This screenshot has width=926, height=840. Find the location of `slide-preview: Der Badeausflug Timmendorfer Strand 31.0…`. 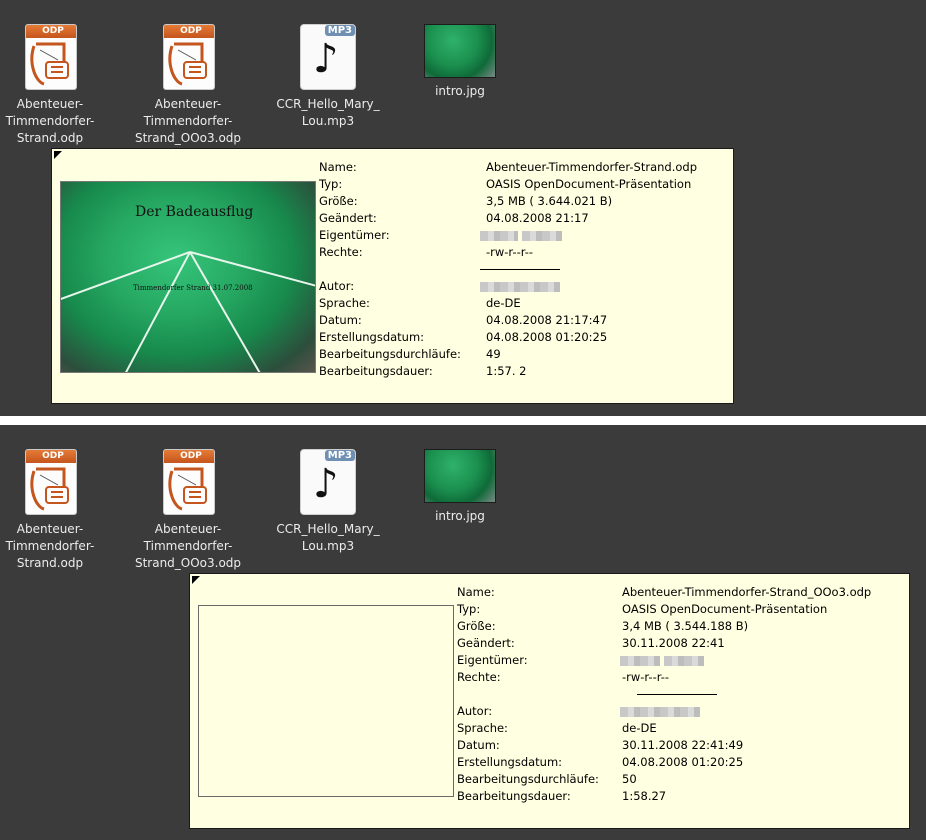

slide-preview: Der Badeausflug Timmendorfer Strand 31.0… is located at coordinates (188, 277).